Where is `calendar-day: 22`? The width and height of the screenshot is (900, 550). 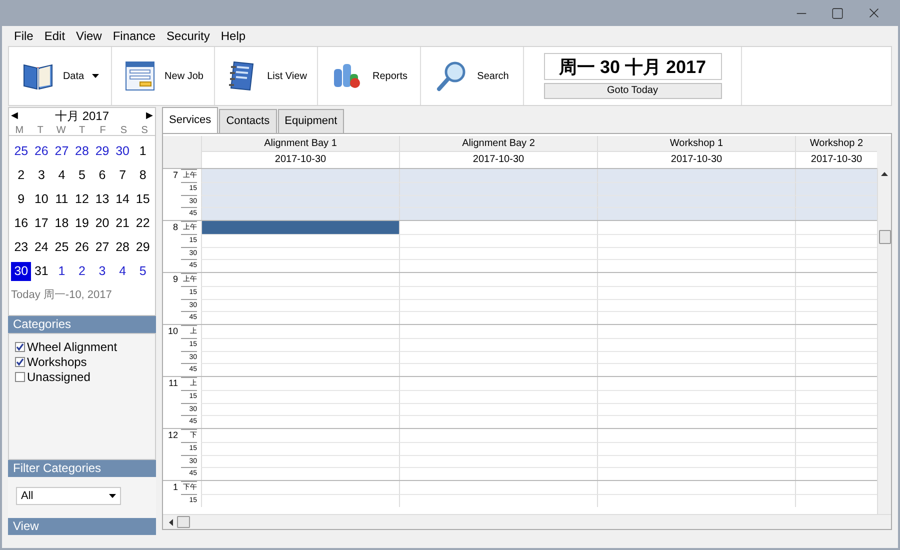
calendar-day: 22 is located at coordinates (142, 223).